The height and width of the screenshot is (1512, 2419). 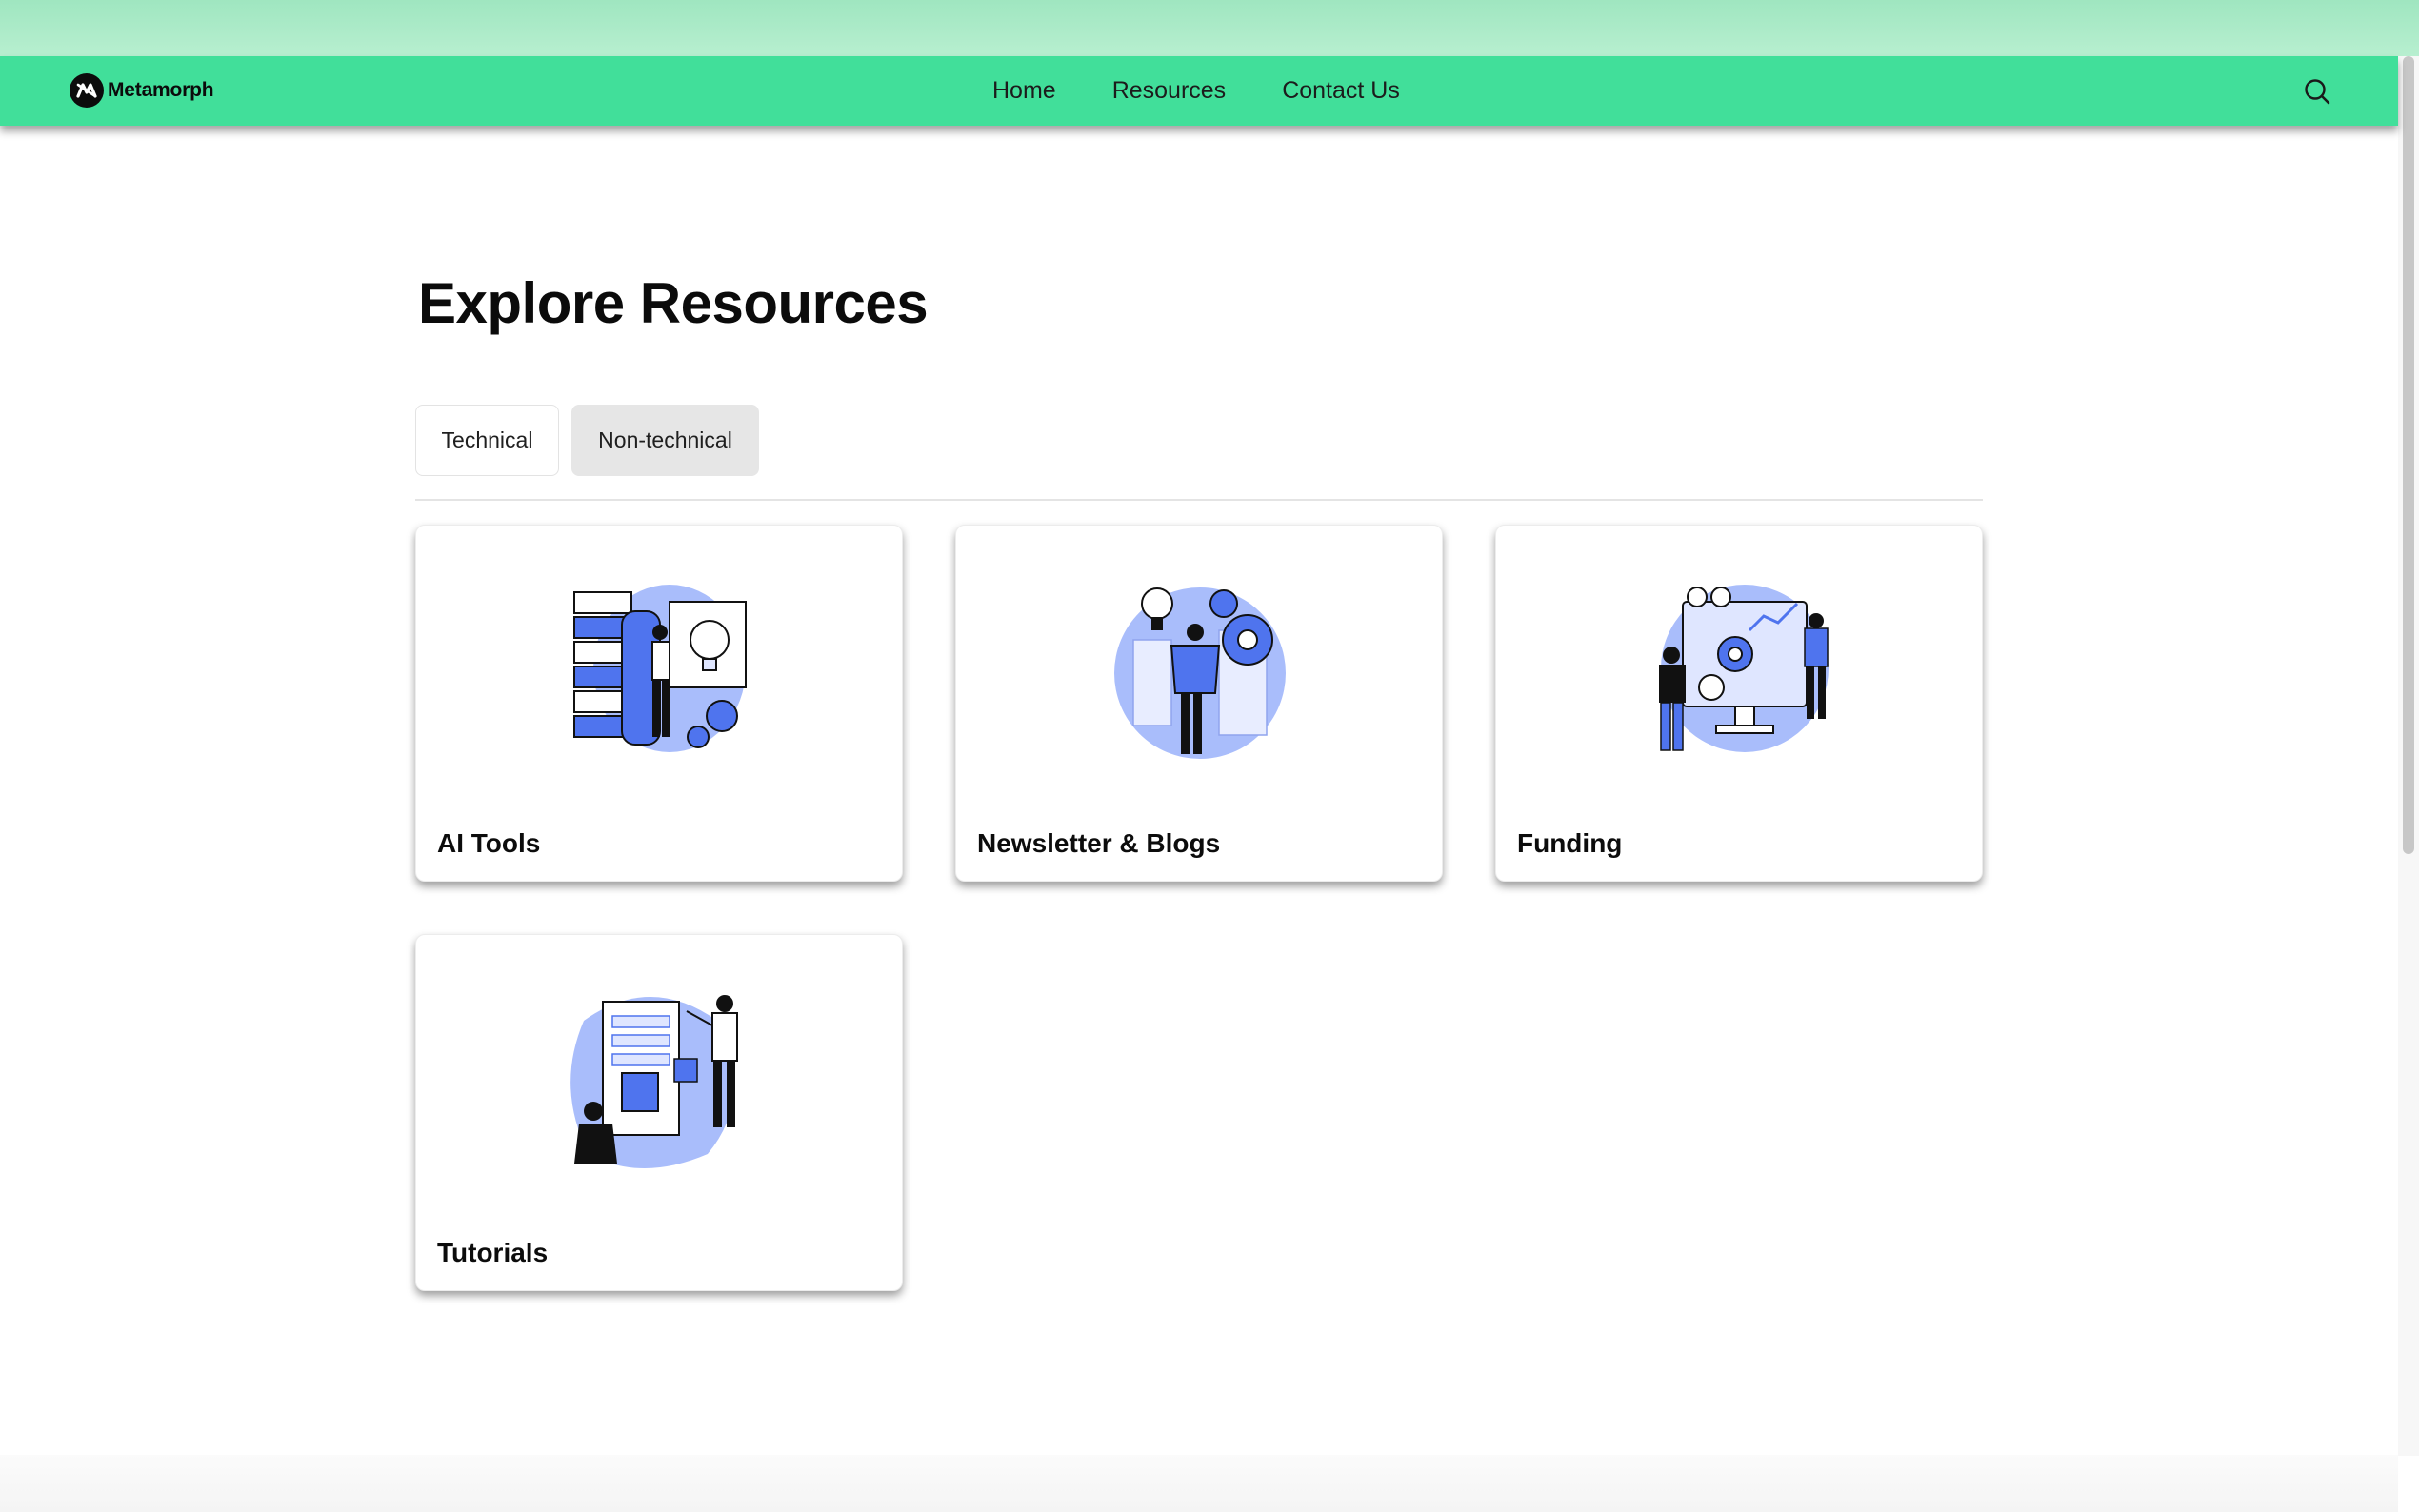 What do you see at coordinates (1570, 843) in the screenshot?
I see `card-title: Funding` at bounding box center [1570, 843].